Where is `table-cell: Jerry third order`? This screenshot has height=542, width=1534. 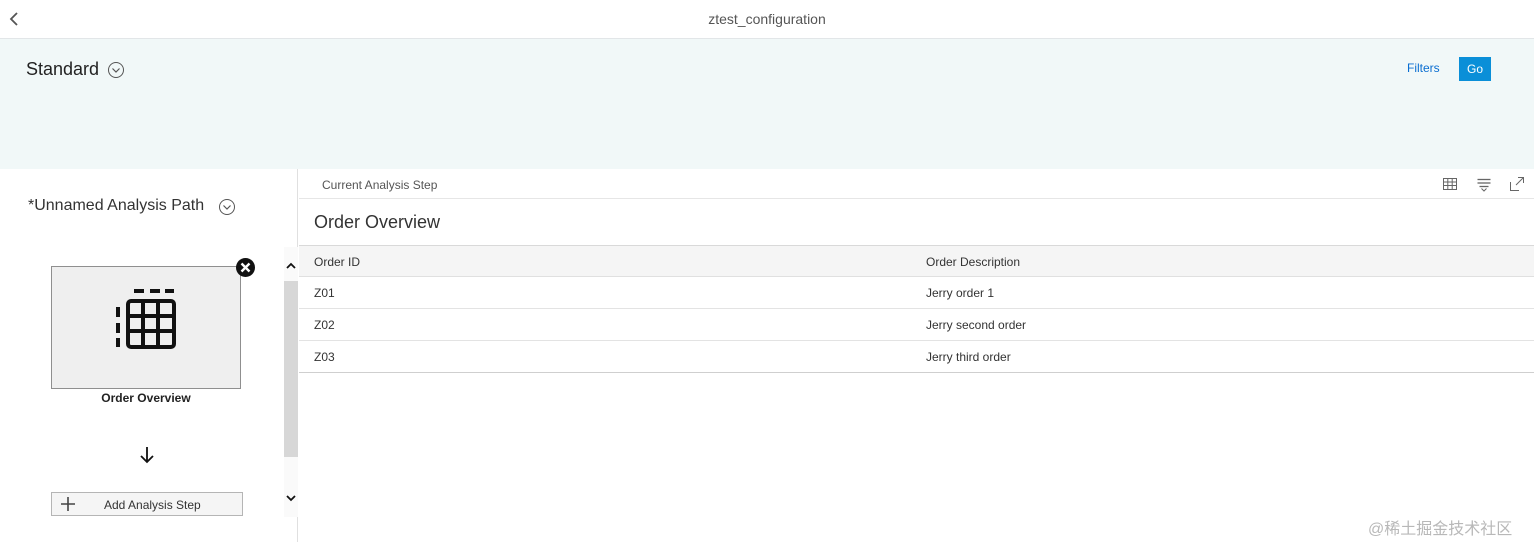 table-cell: Jerry third order is located at coordinates (968, 357).